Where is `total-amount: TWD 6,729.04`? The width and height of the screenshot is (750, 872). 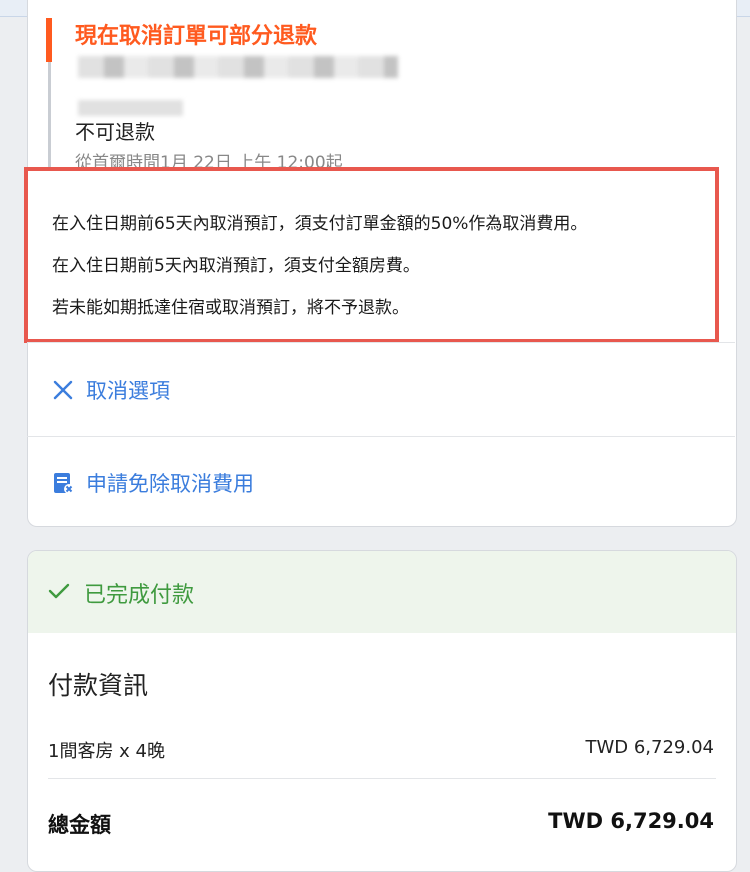 total-amount: TWD 6,729.04 is located at coordinates (631, 821).